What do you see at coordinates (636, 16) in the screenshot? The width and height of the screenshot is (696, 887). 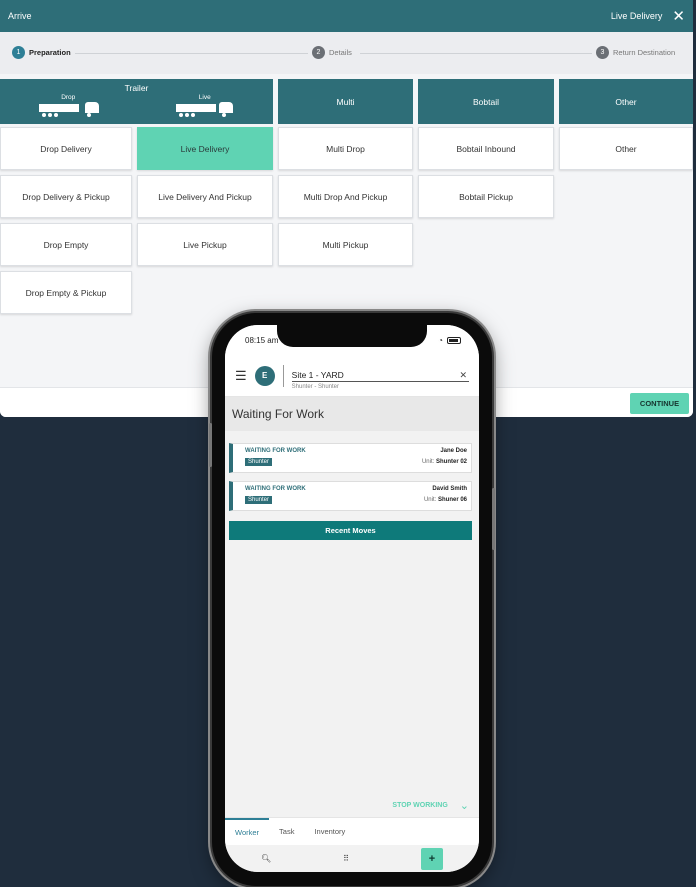 I see `current-type-label: Live Delivery` at bounding box center [636, 16].